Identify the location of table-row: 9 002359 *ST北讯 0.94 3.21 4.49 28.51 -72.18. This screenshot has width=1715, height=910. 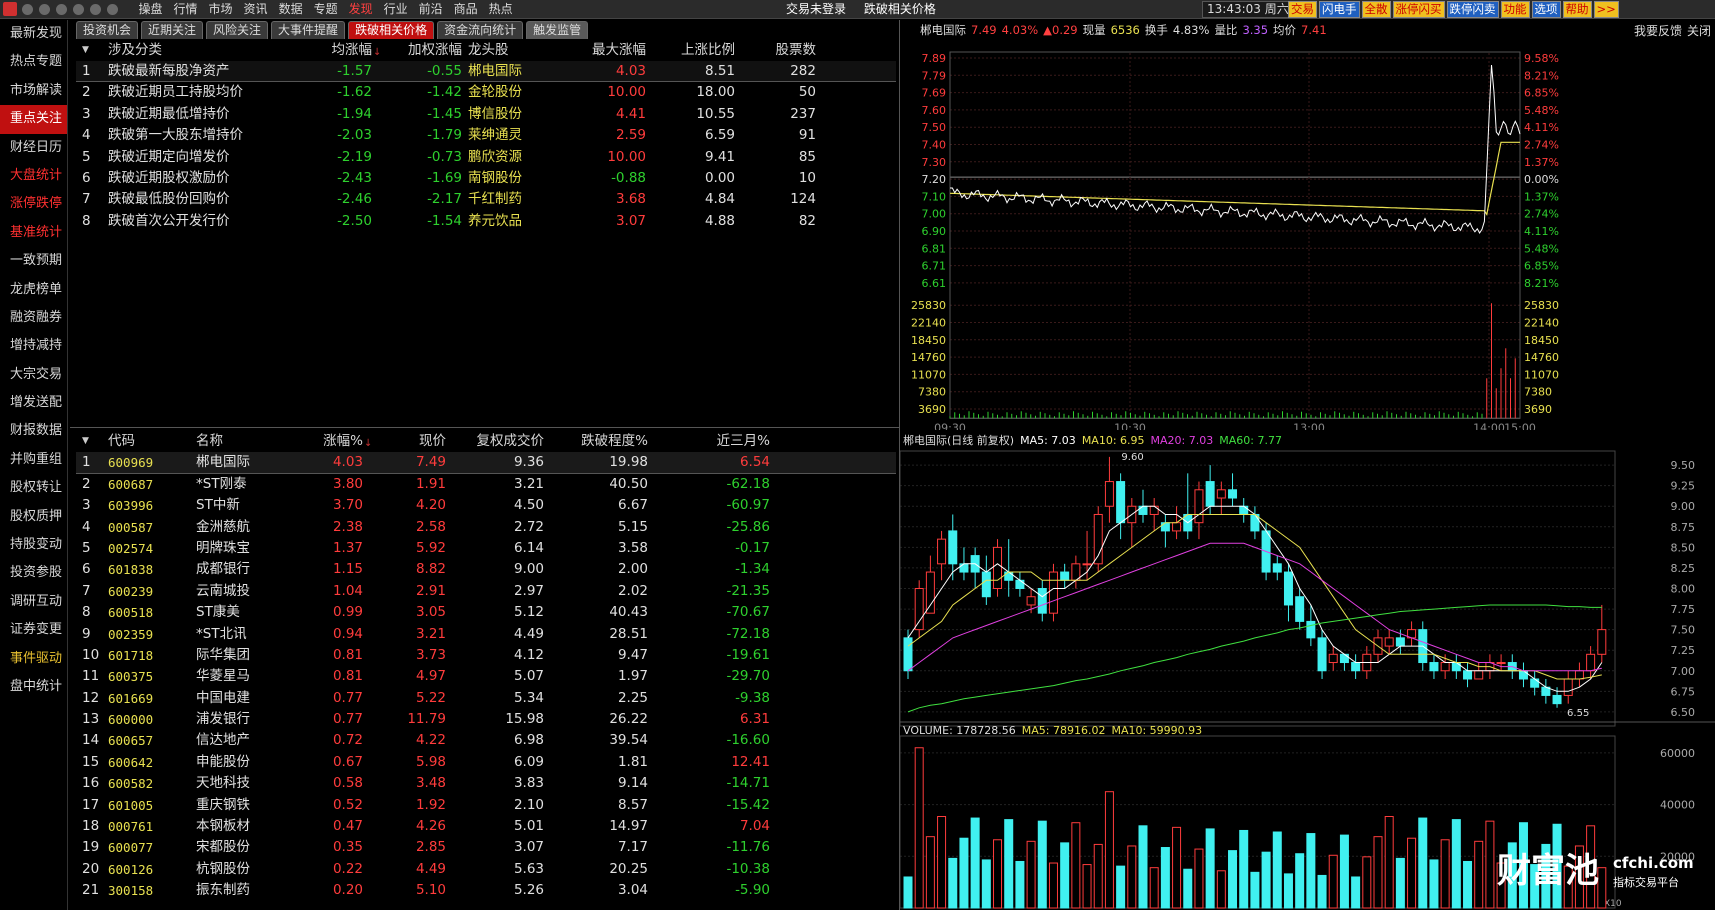
(486, 634).